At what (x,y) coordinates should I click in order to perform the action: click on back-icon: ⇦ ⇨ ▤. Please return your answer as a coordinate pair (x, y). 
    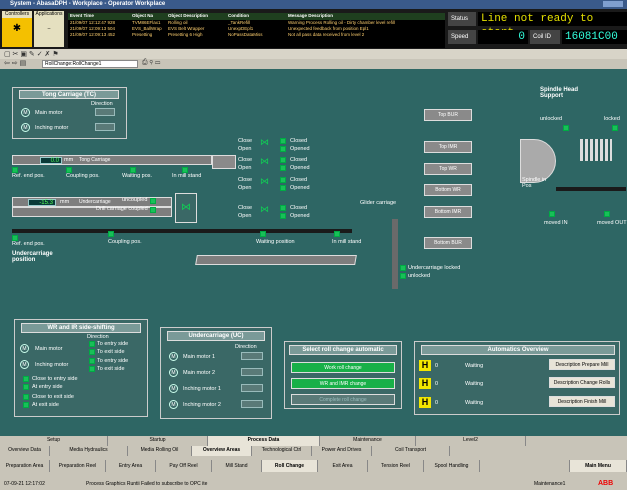
    Looking at the image, I should click on (15, 63).